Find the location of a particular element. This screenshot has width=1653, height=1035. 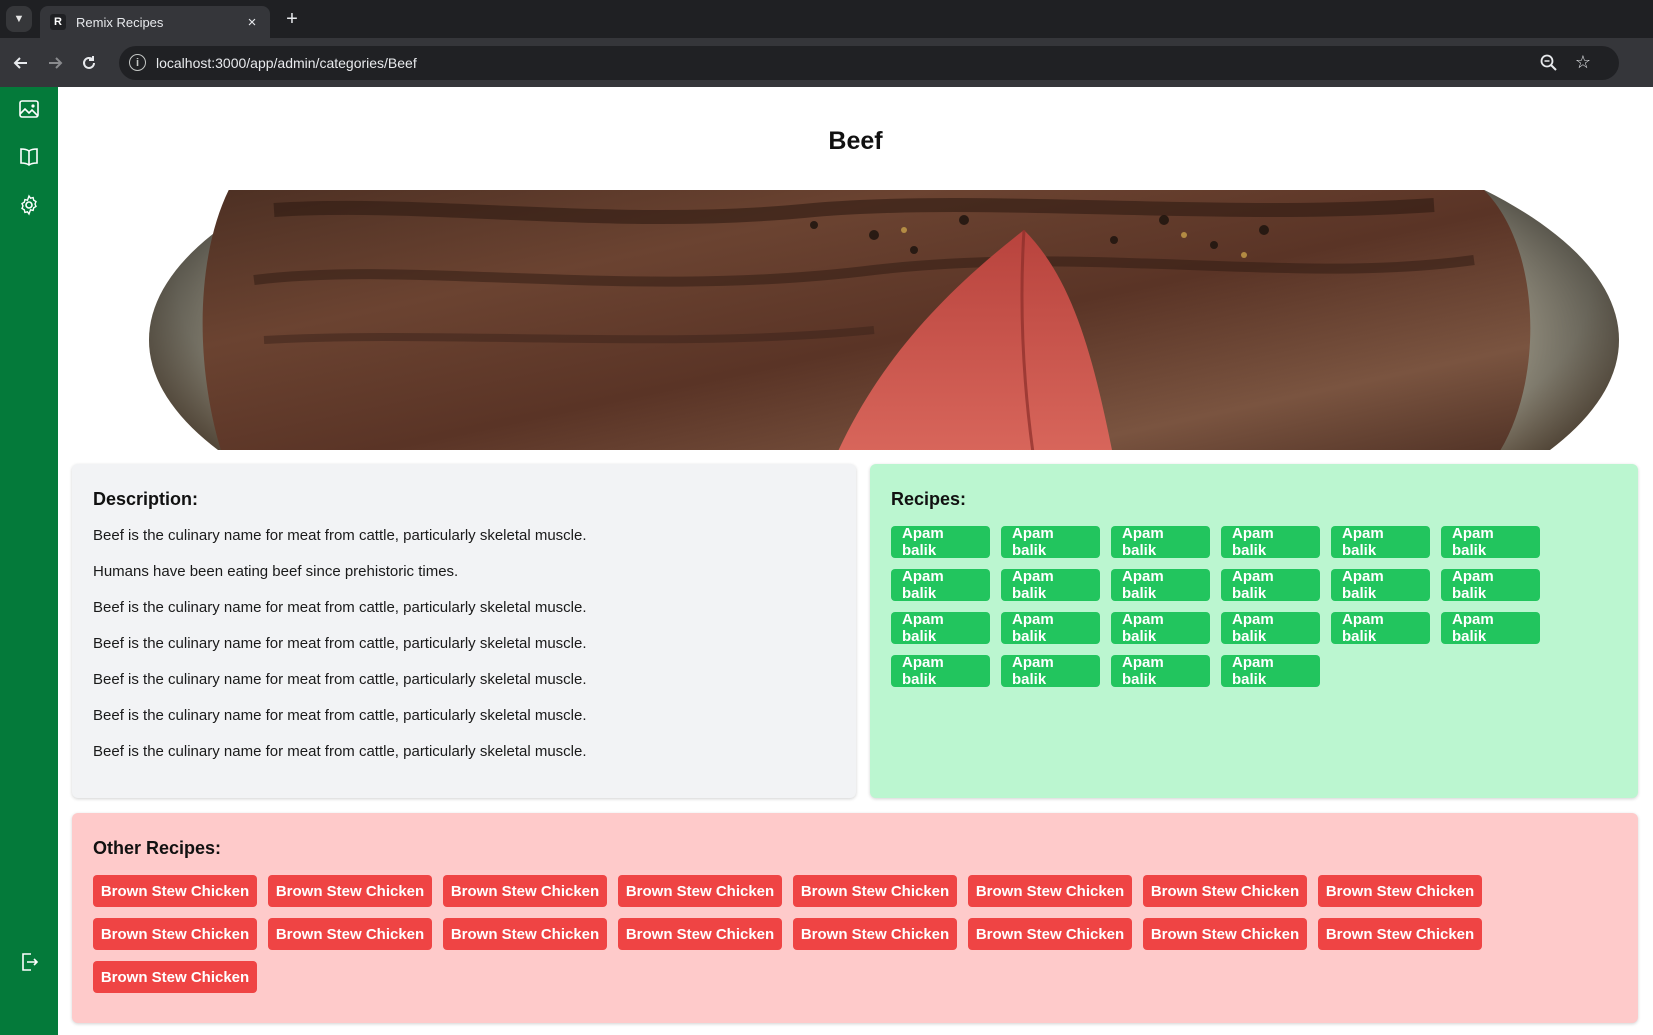

zoom-icon is located at coordinates (1549, 63).